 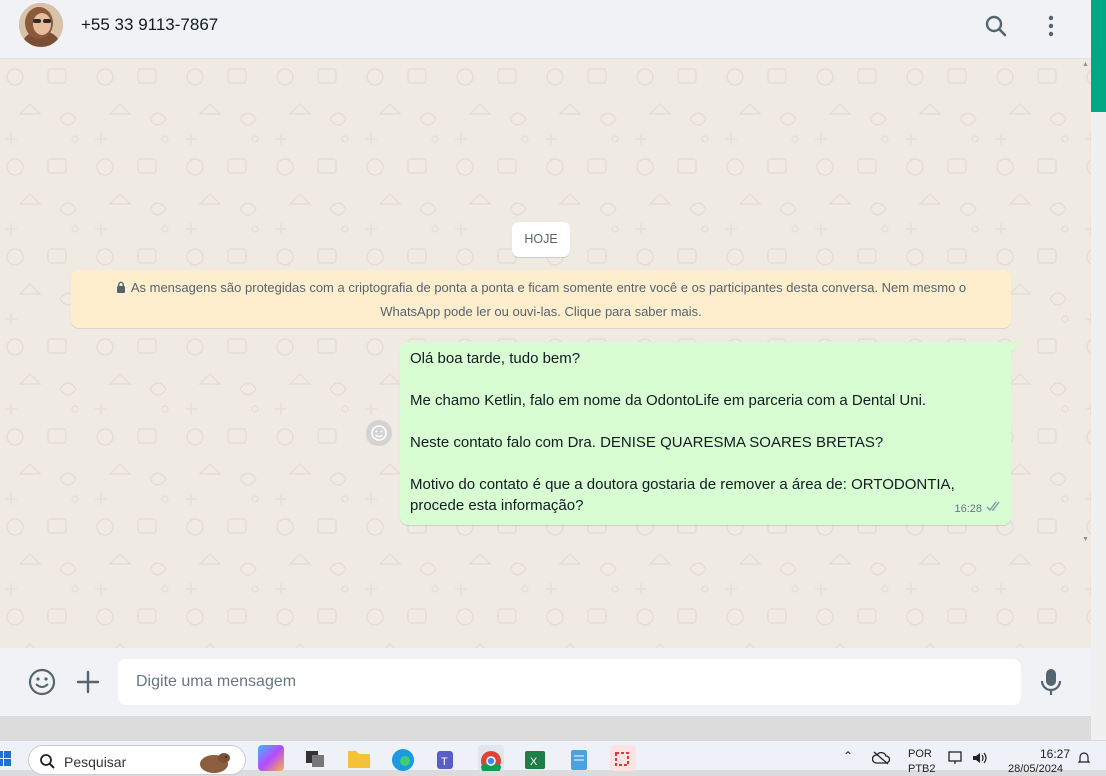 I want to click on menu-dots-icon, so click(x=1051, y=26).